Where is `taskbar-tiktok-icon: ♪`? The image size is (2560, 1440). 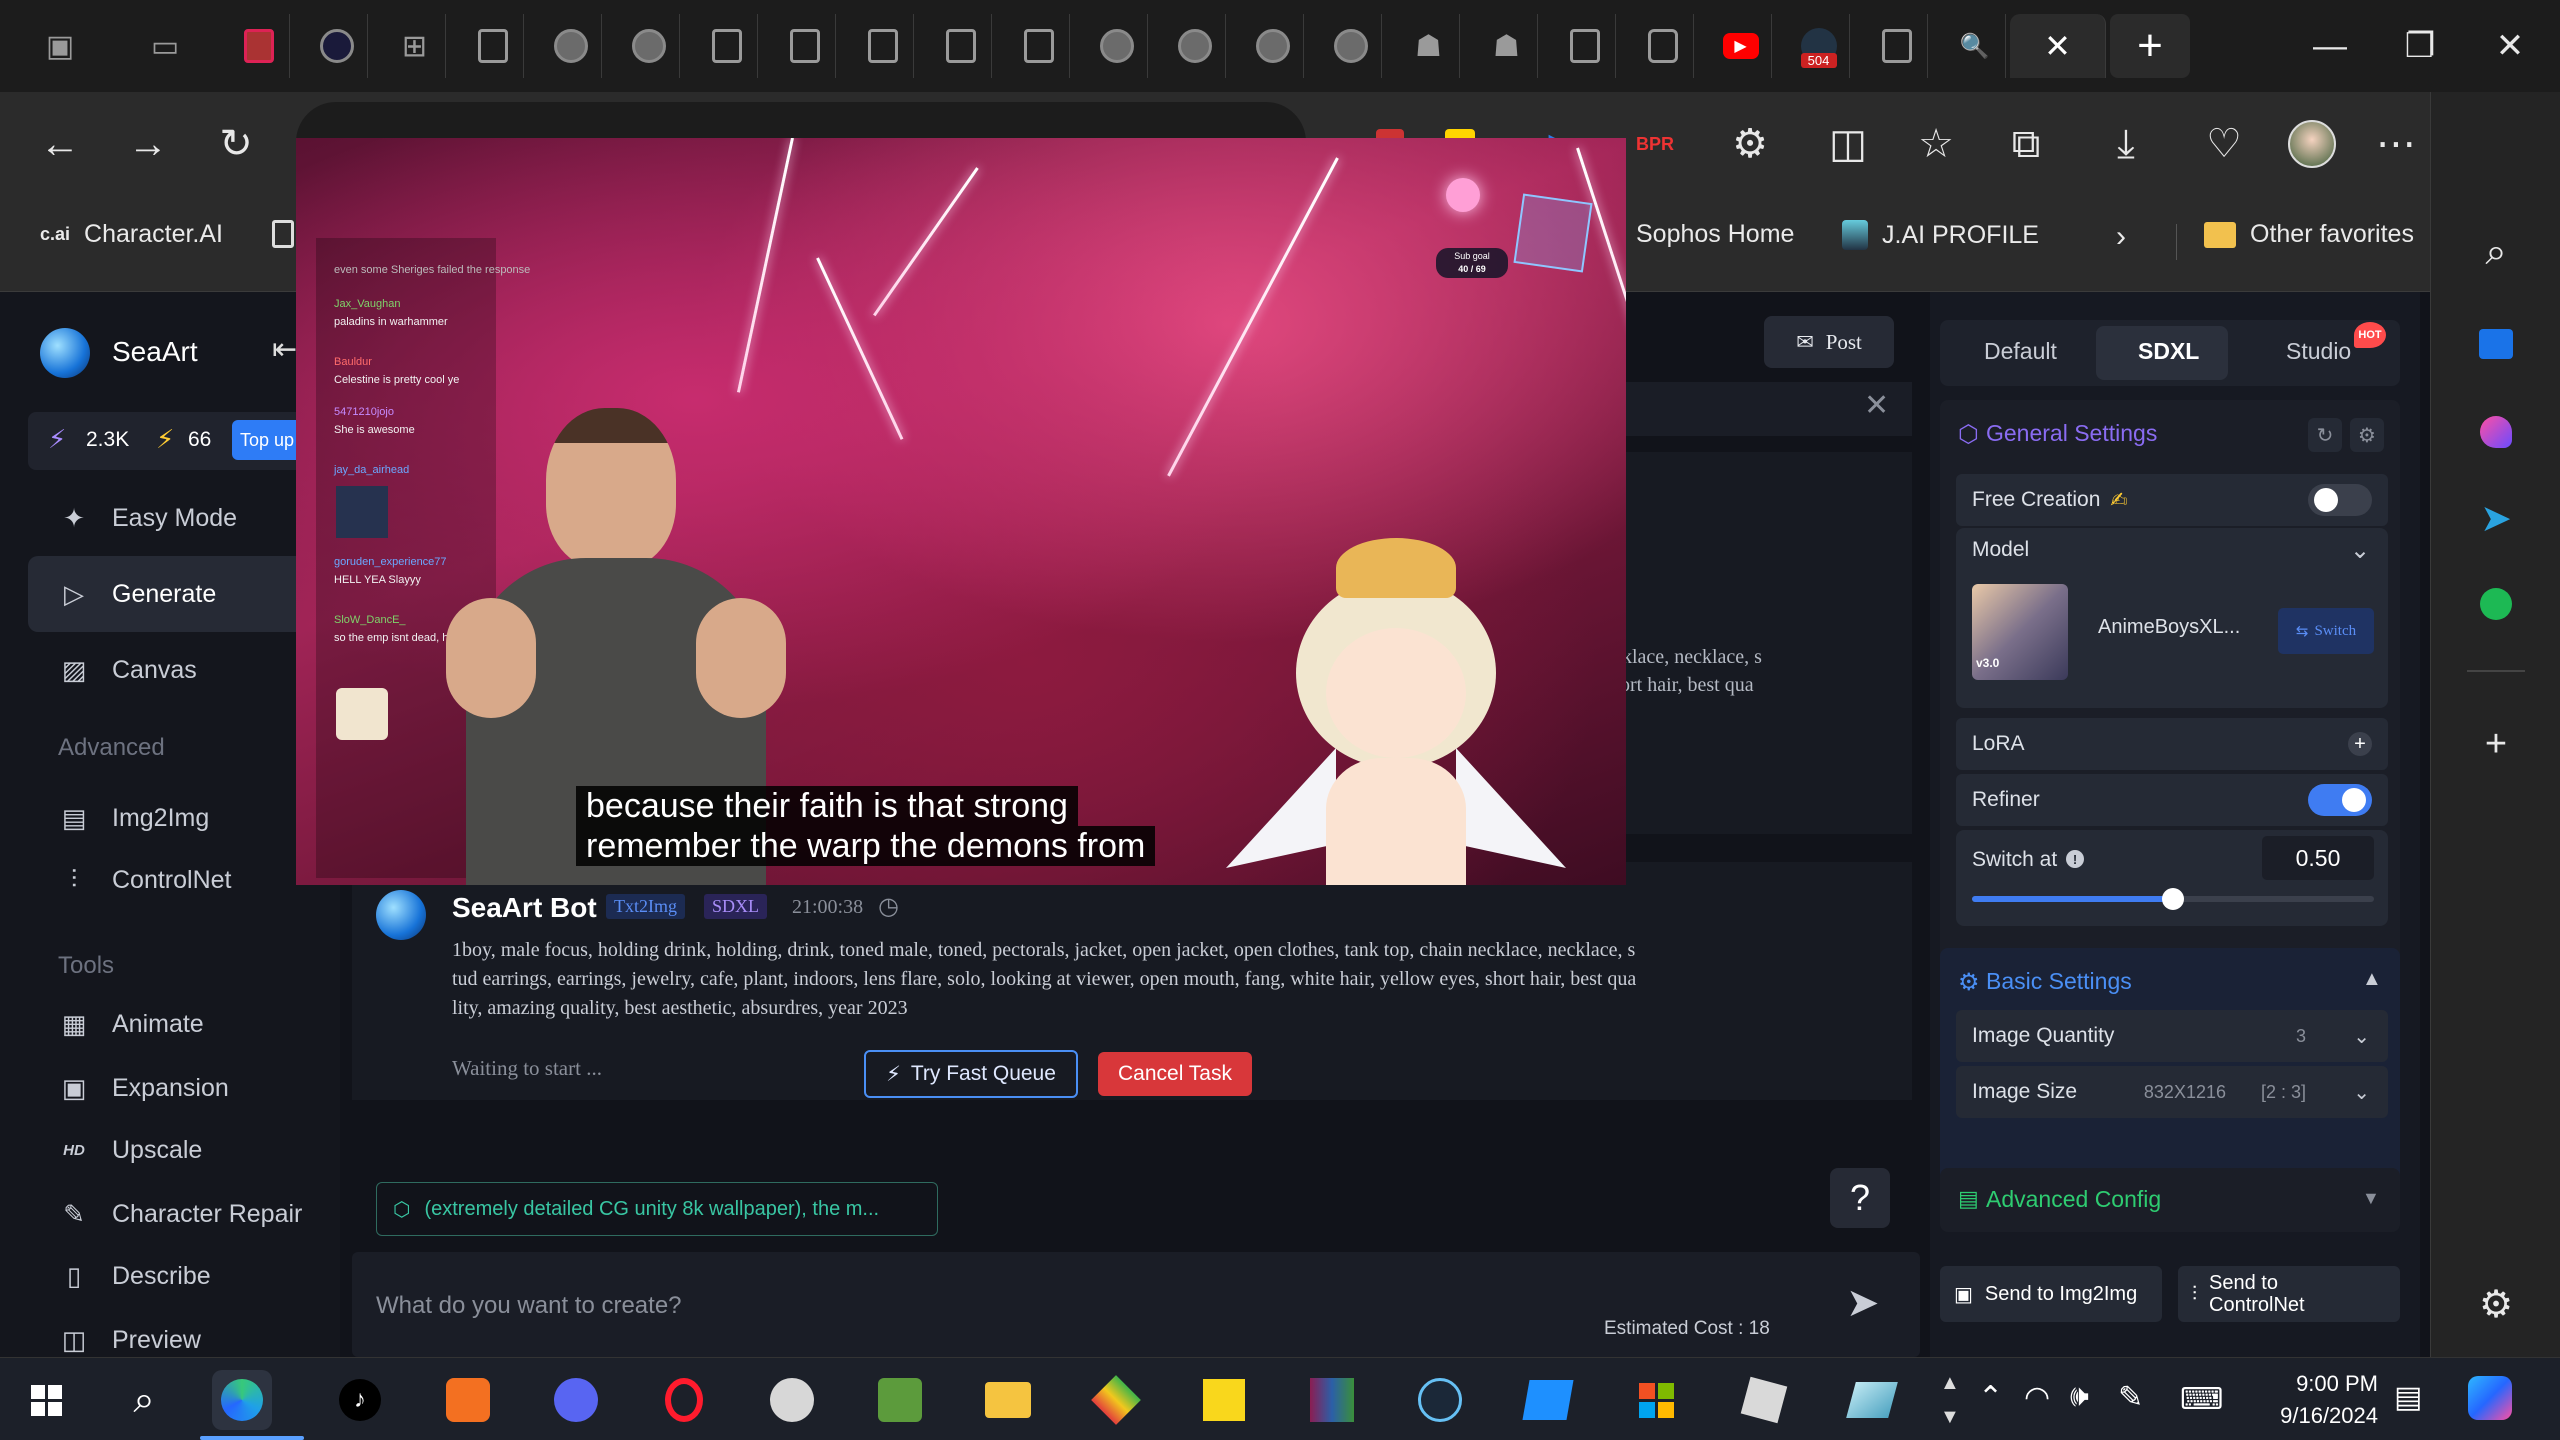
taskbar-tiktok-icon: ♪ is located at coordinates (360, 1400).